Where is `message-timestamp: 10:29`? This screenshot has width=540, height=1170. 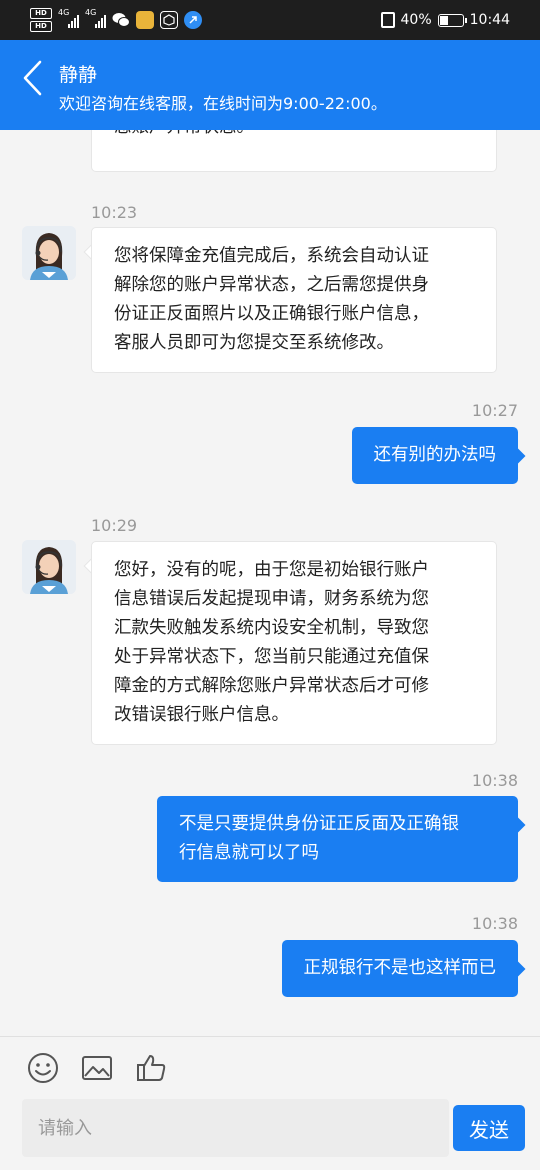 message-timestamp: 10:29 is located at coordinates (114, 525).